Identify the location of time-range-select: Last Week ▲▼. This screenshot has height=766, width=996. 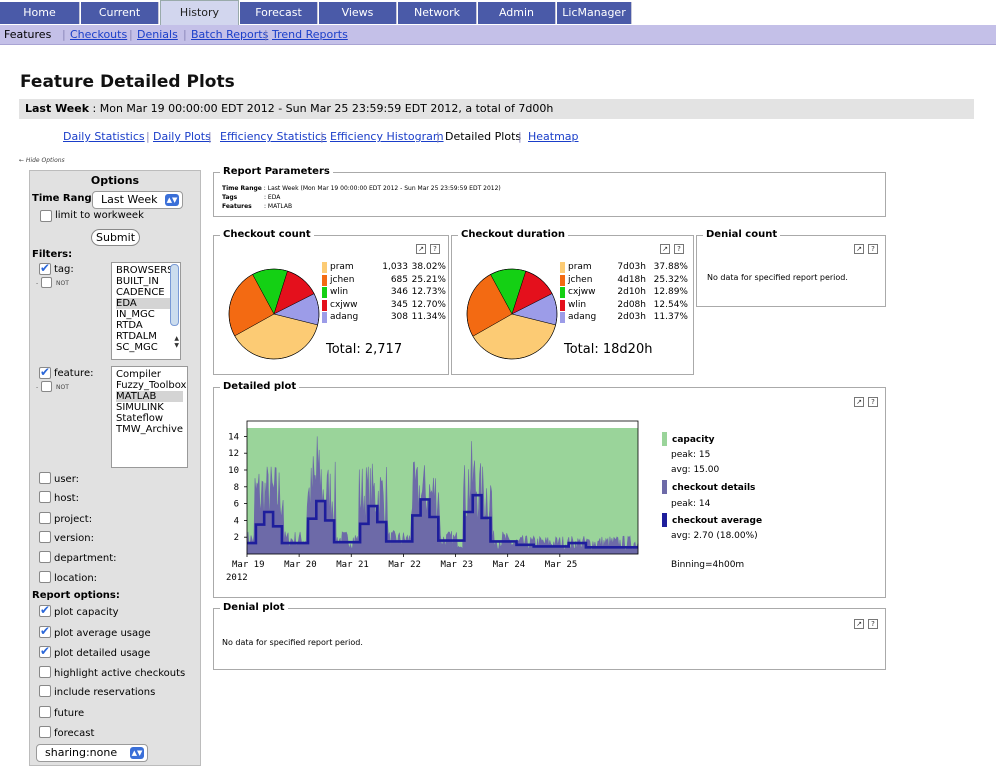
(137, 200).